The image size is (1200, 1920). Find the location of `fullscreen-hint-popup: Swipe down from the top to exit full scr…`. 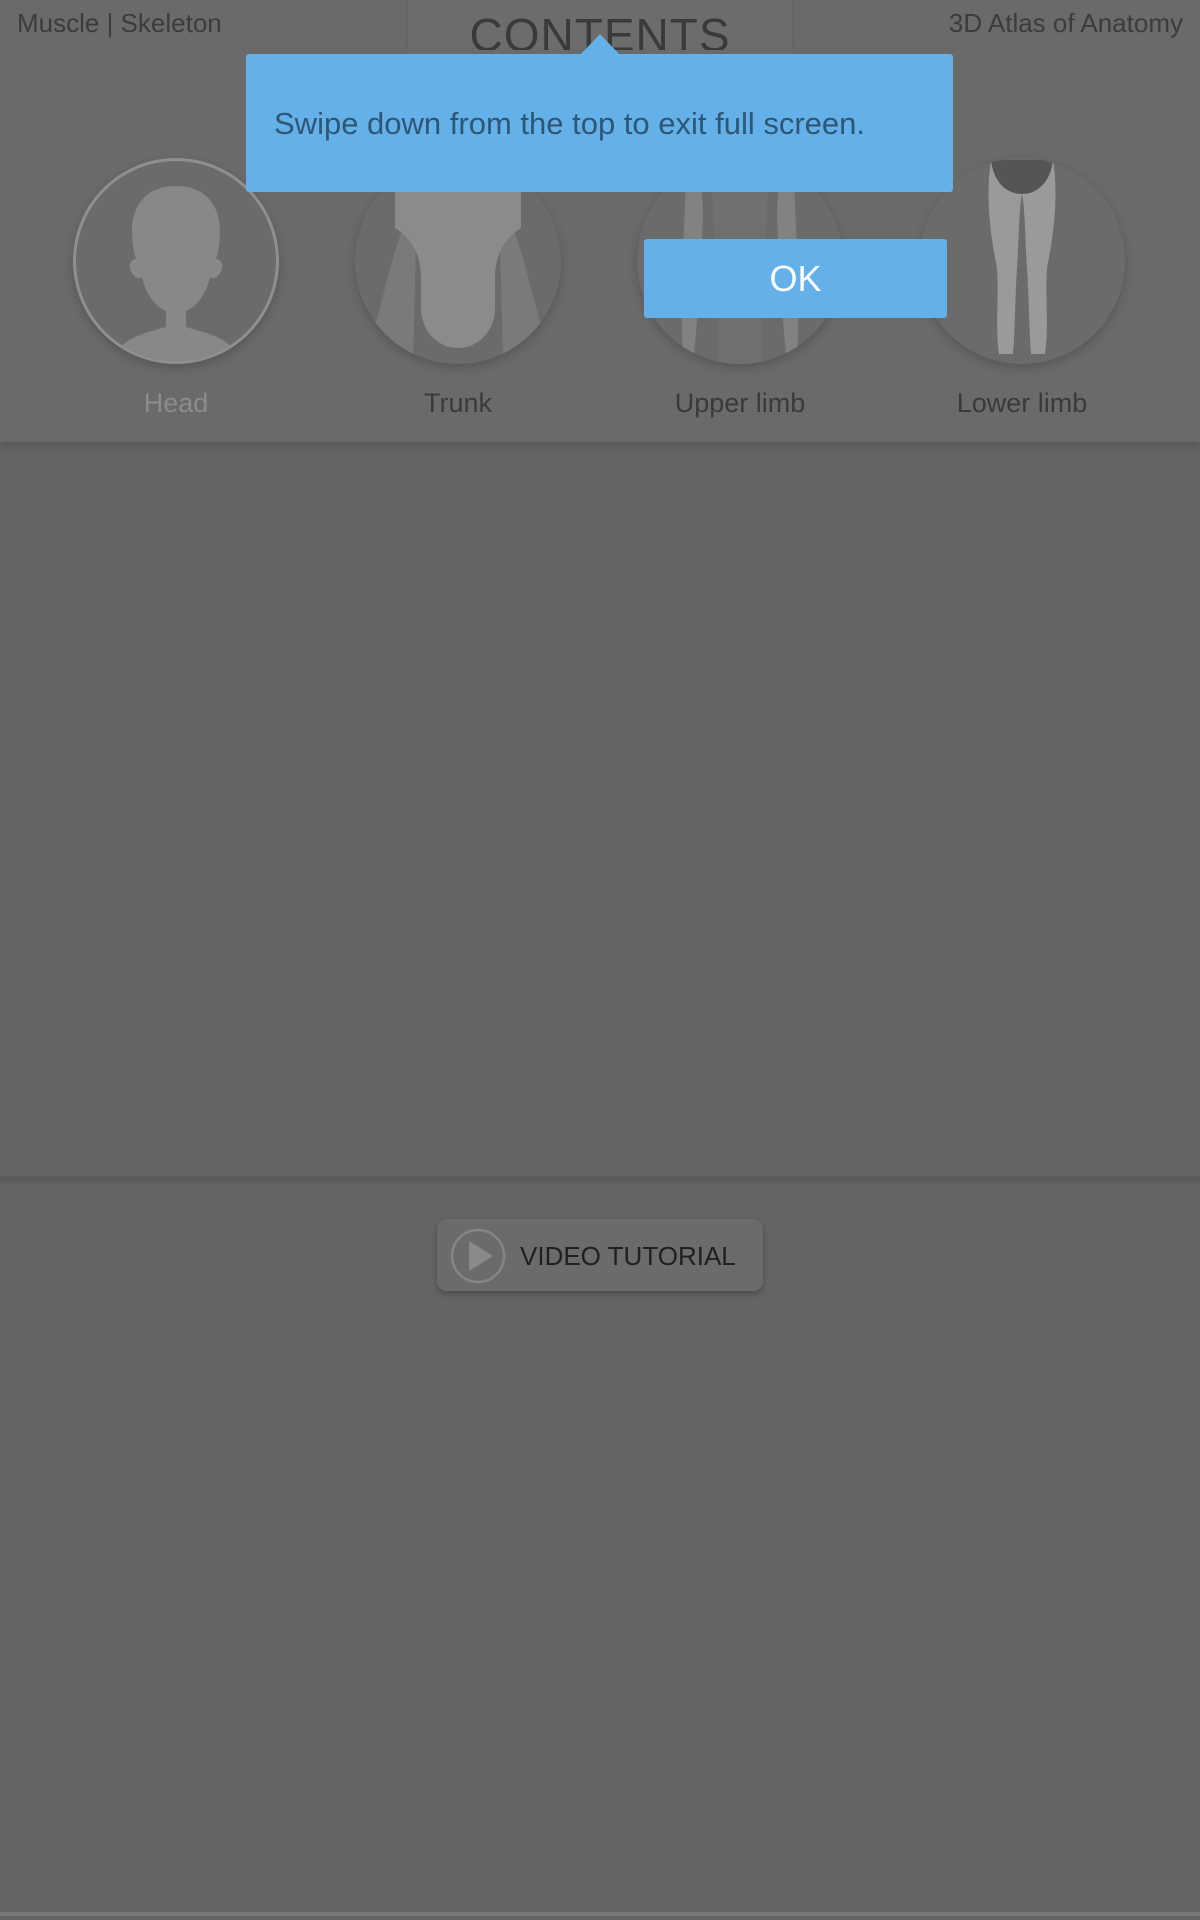

fullscreen-hint-popup: Swipe down from the top to exit full scr… is located at coordinates (599, 123).